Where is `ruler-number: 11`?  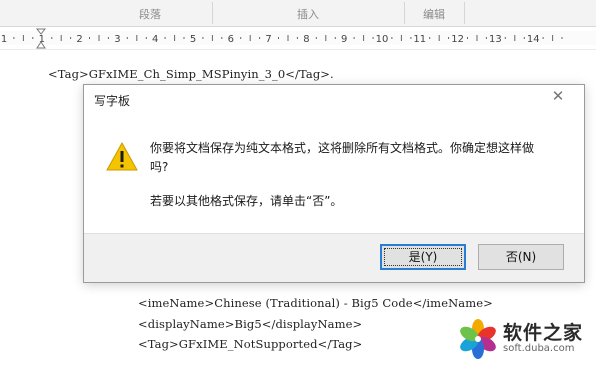
ruler-number: 11 is located at coordinates (419, 39).